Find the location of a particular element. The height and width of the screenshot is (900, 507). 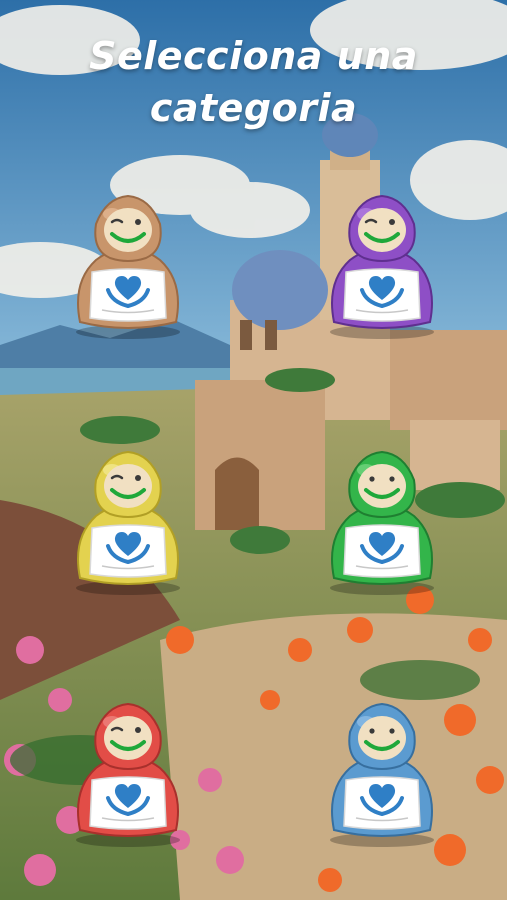

title-line-1: Selecciona una is located at coordinates (253, 56).